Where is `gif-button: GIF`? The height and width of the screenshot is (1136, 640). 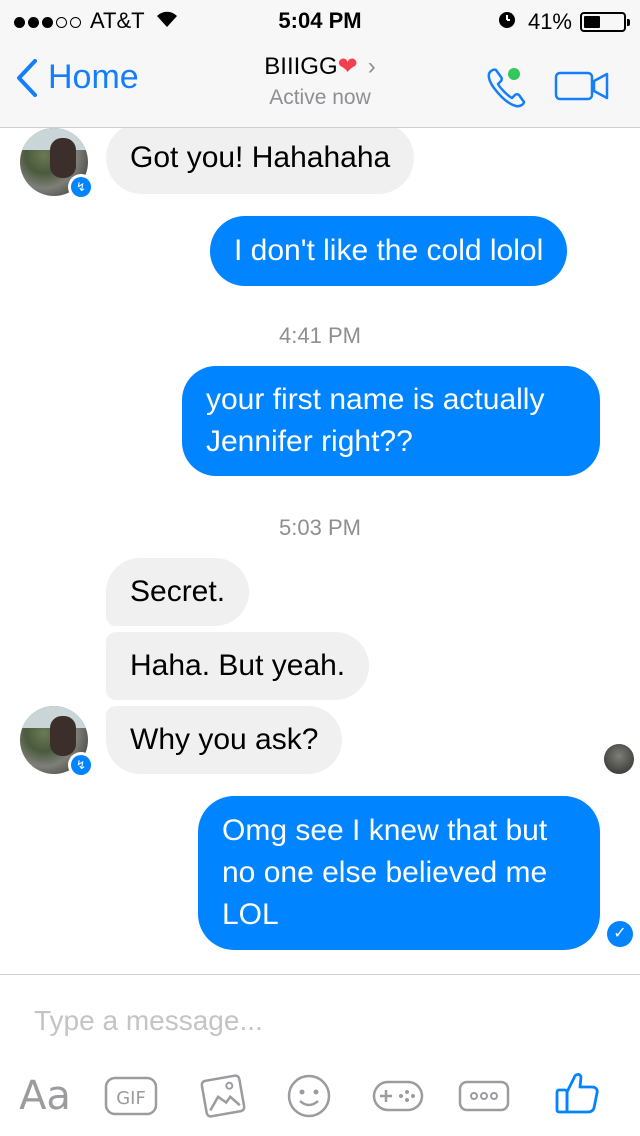
gif-button: GIF is located at coordinates (131, 1096).